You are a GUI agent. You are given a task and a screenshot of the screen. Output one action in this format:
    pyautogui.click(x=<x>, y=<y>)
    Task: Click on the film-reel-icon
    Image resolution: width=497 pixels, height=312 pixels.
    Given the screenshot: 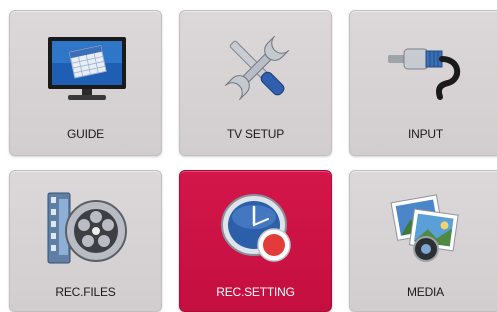 What is the action you would take?
    pyautogui.click(x=87, y=228)
    